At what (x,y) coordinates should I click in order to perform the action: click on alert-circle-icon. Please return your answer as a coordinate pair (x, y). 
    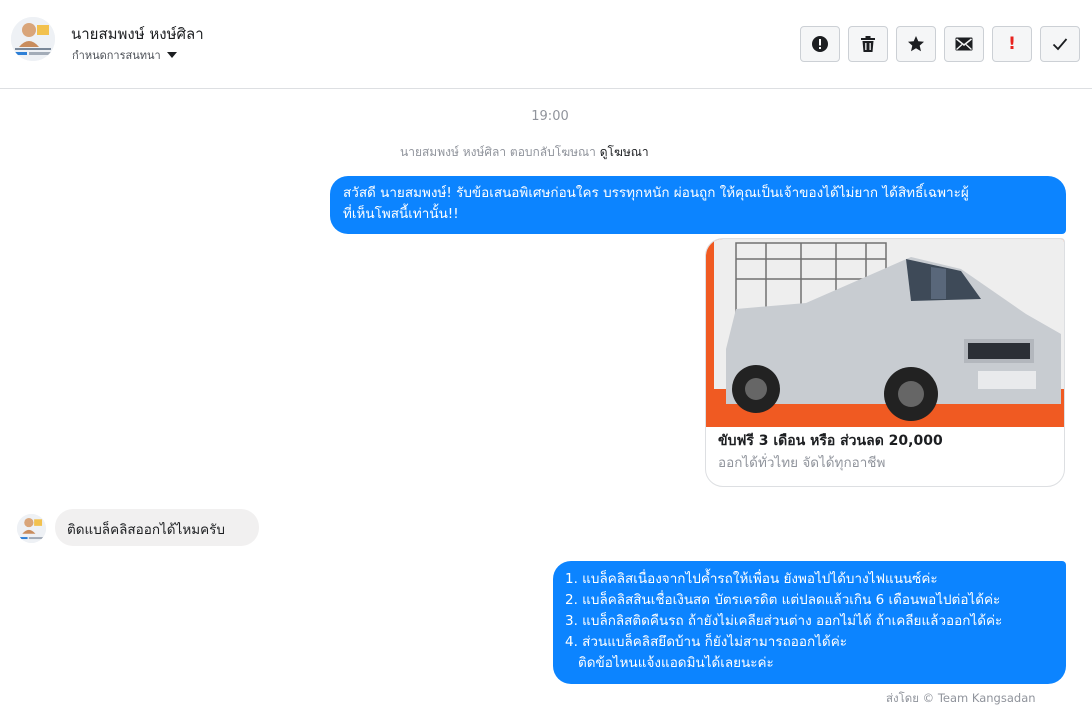
    Looking at the image, I should click on (820, 44).